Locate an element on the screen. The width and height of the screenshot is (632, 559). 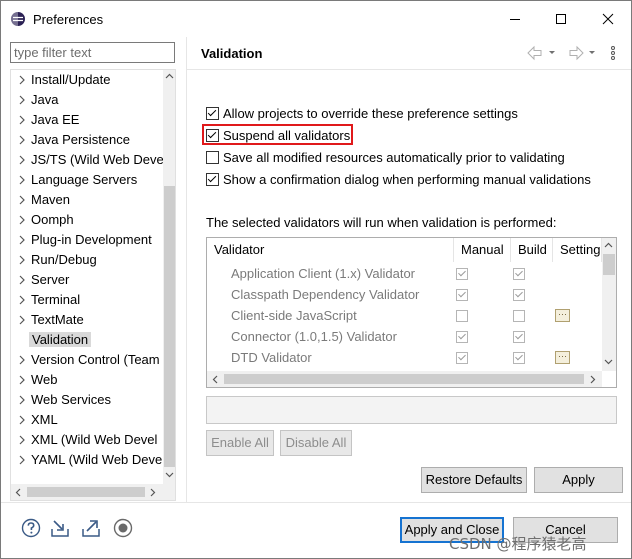
tree-item: Validation is located at coordinates (87, 340).